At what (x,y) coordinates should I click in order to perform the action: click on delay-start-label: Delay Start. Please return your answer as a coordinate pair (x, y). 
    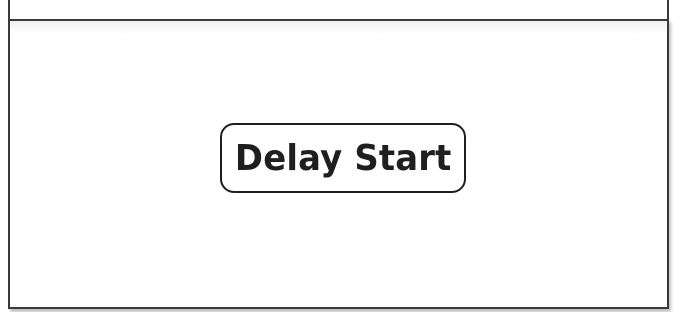
    Looking at the image, I should click on (343, 158).